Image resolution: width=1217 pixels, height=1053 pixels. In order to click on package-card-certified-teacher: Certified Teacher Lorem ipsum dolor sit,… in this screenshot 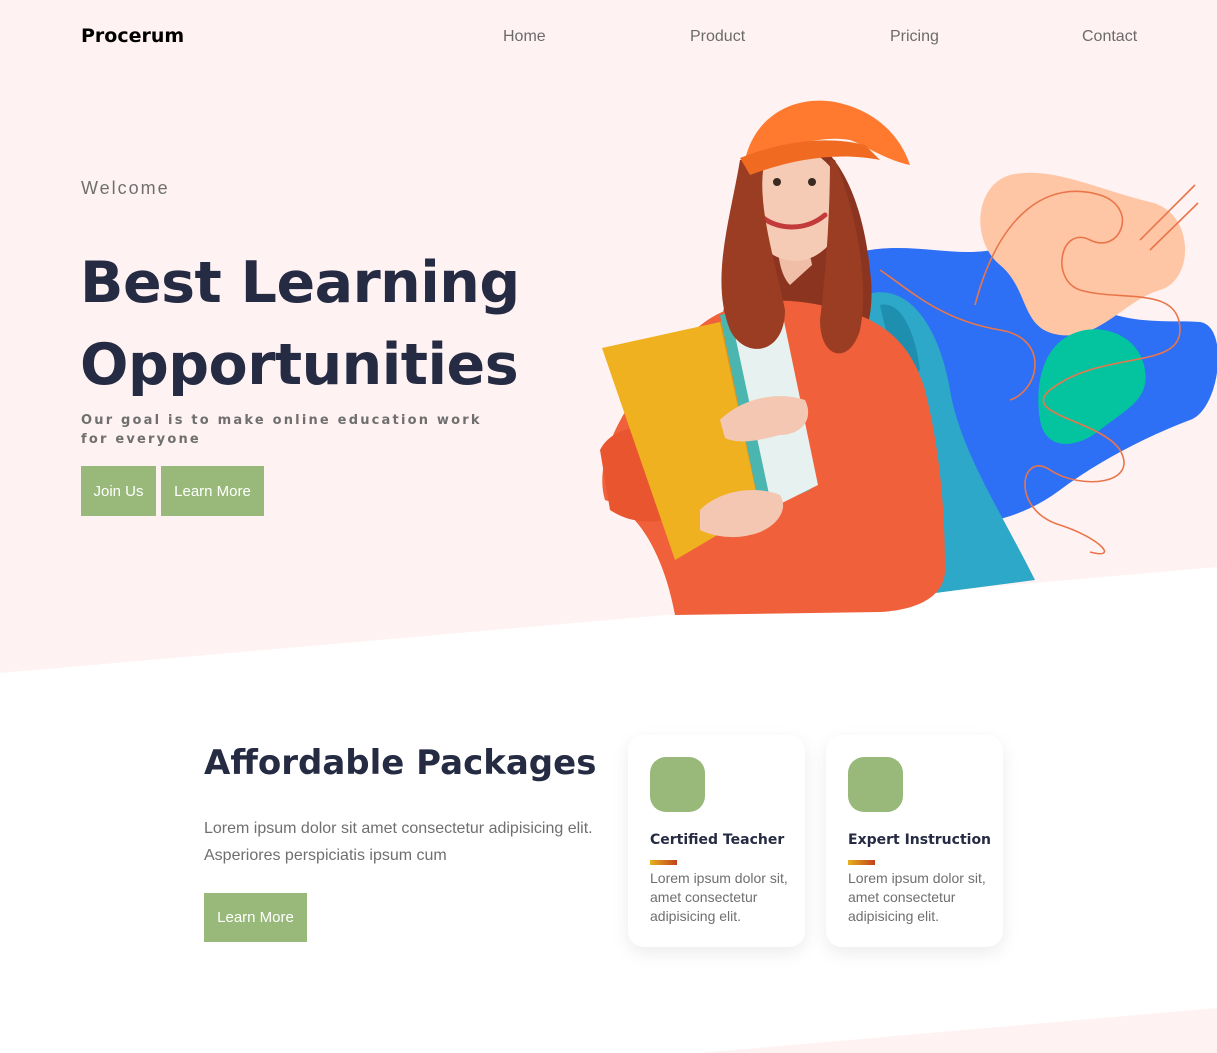, I will do `click(716, 841)`.